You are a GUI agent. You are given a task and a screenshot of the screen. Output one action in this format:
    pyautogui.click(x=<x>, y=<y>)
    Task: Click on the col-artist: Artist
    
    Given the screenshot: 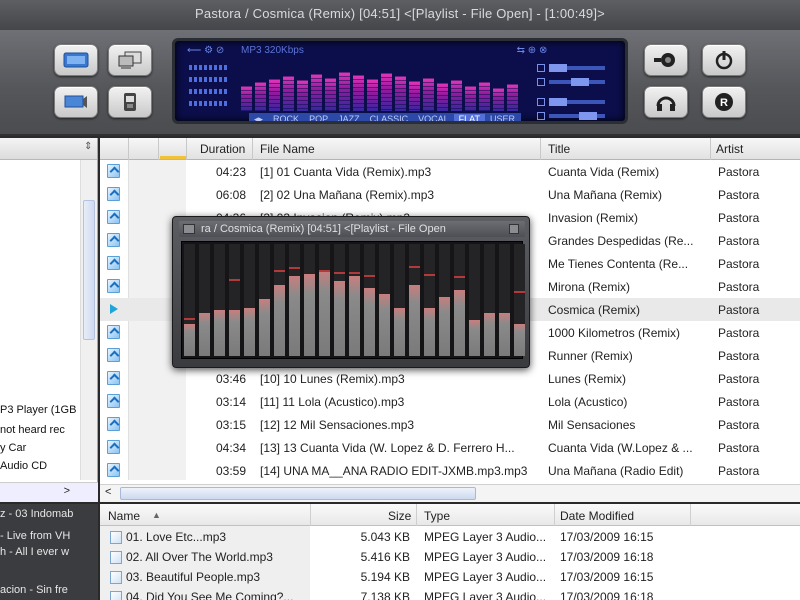 What is the action you would take?
    pyautogui.click(x=729, y=149)
    